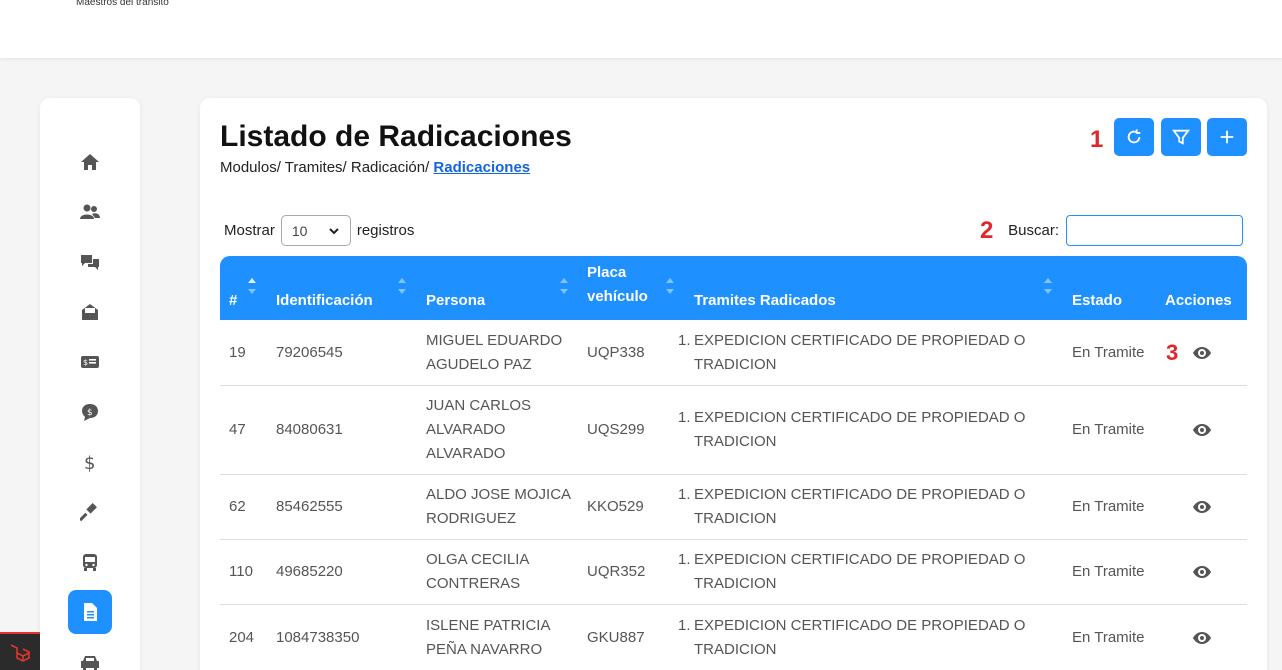 This screenshot has width=1282, height=670. What do you see at coordinates (488, 637) in the screenshot?
I see `cell-persona: ISLENE PATRICIA PEÑA NAVARRO` at bounding box center [488, 637].